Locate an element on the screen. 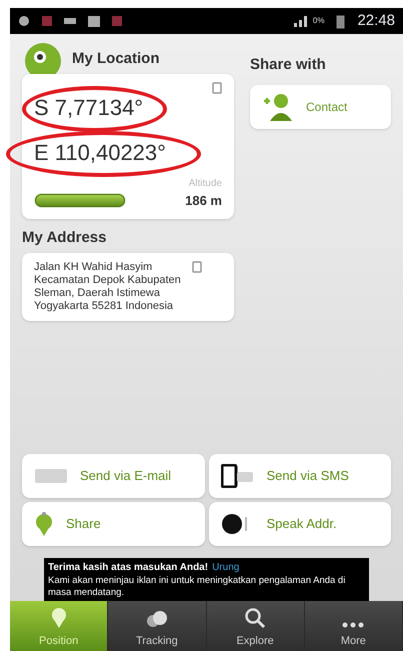 This screenshot has width=403, height=651. add-contact-icon is located at coordinates (278, 106).